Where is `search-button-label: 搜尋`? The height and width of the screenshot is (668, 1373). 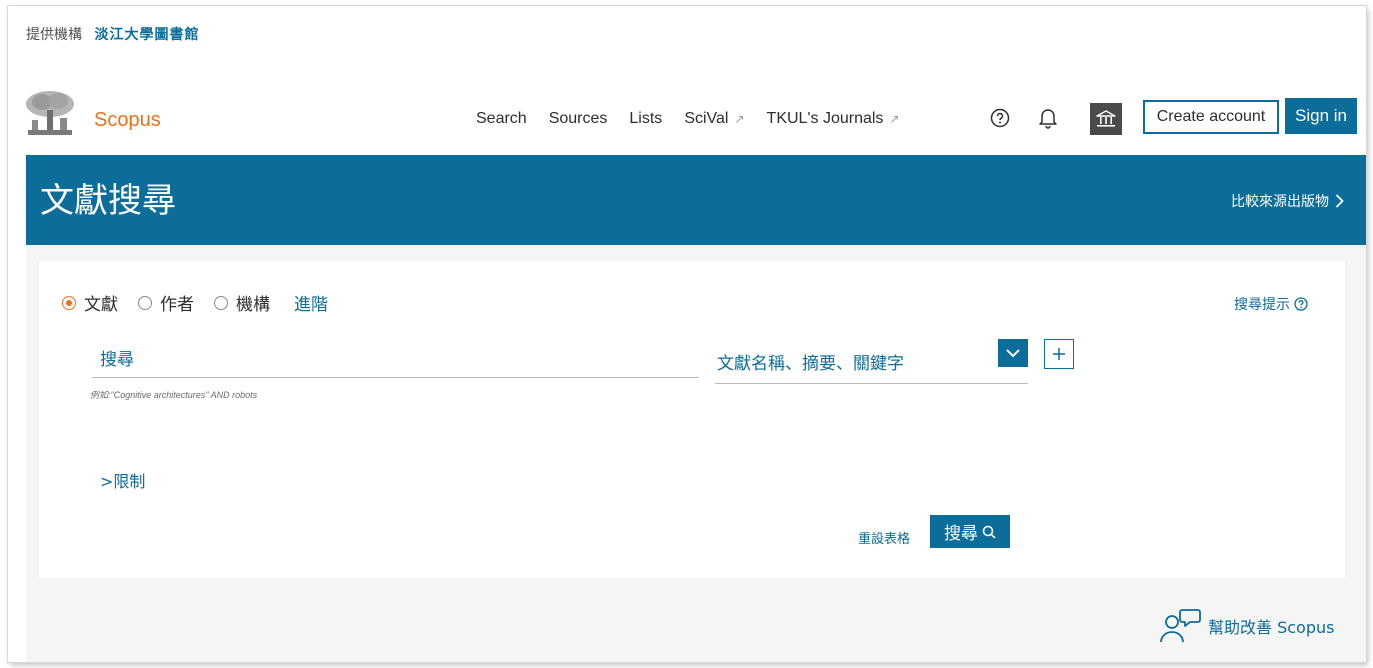
search-button-label: 搜尋 is located at coordinates (961, 534).